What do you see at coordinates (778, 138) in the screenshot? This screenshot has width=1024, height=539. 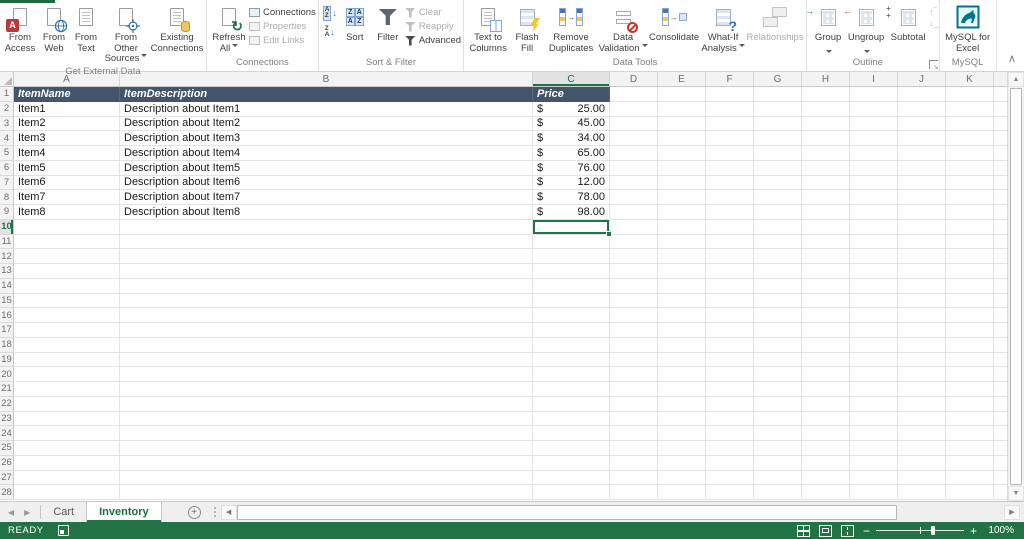 I see `cell-G4` at bounding box center [778, 138].